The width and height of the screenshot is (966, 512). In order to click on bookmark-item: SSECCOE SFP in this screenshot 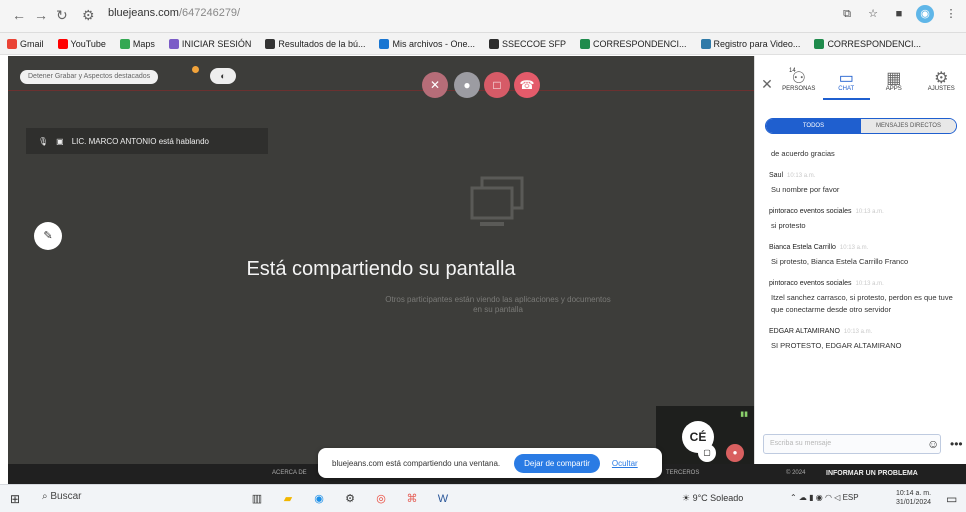, I will do `click(527, 43)`.